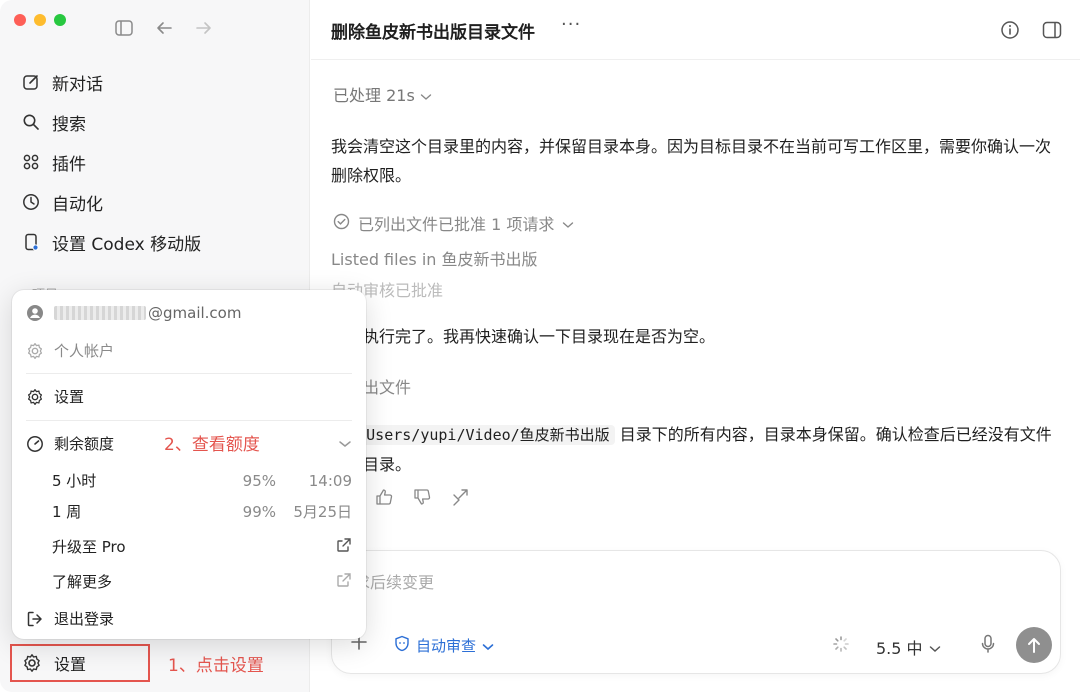 The width and height of the screenshot is (1080, 692). I want to click on conversation-header: 删除鱼皮新书出版目录文件 ···, so click(695, 30).